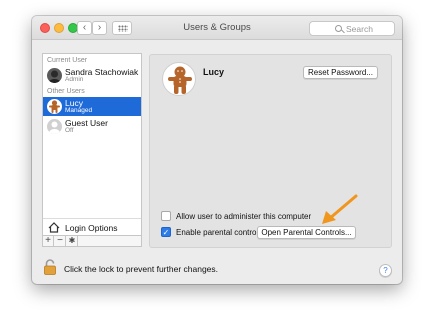 The height and width of the screenshot is (331, 434). I want to click on checkmark-icon: ✓, so click(166, 232).